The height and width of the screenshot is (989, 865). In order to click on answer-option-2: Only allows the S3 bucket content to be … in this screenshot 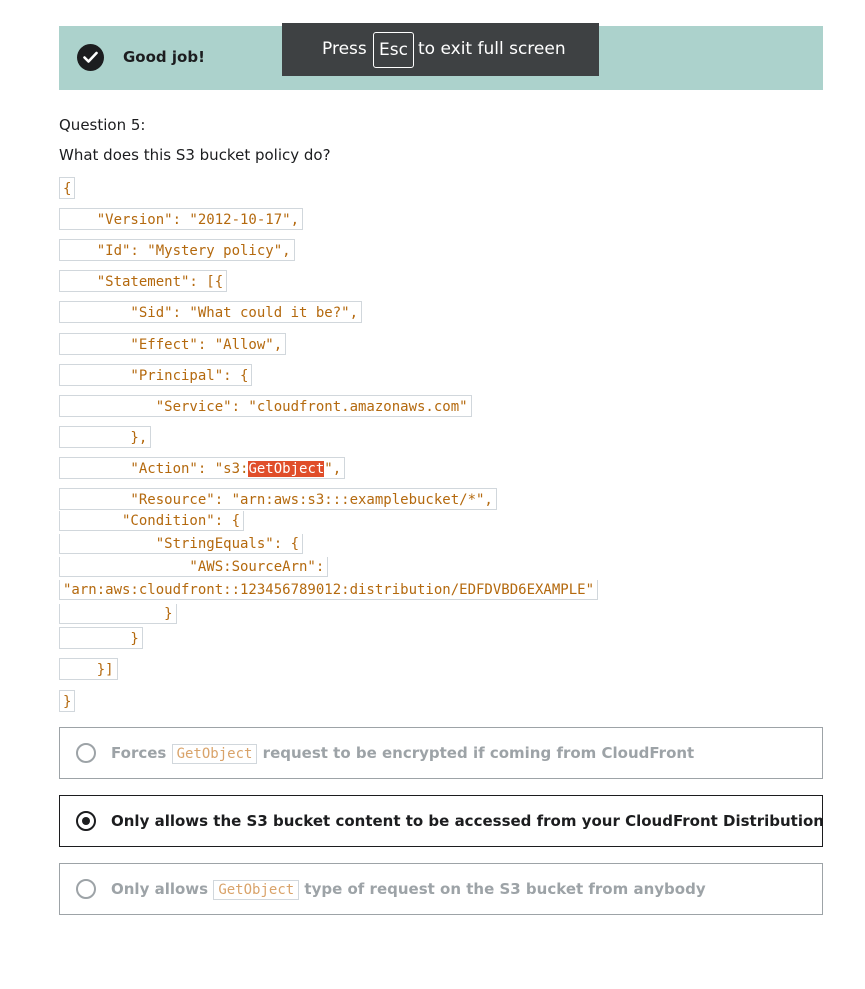, I will do `click(441, 821)`.